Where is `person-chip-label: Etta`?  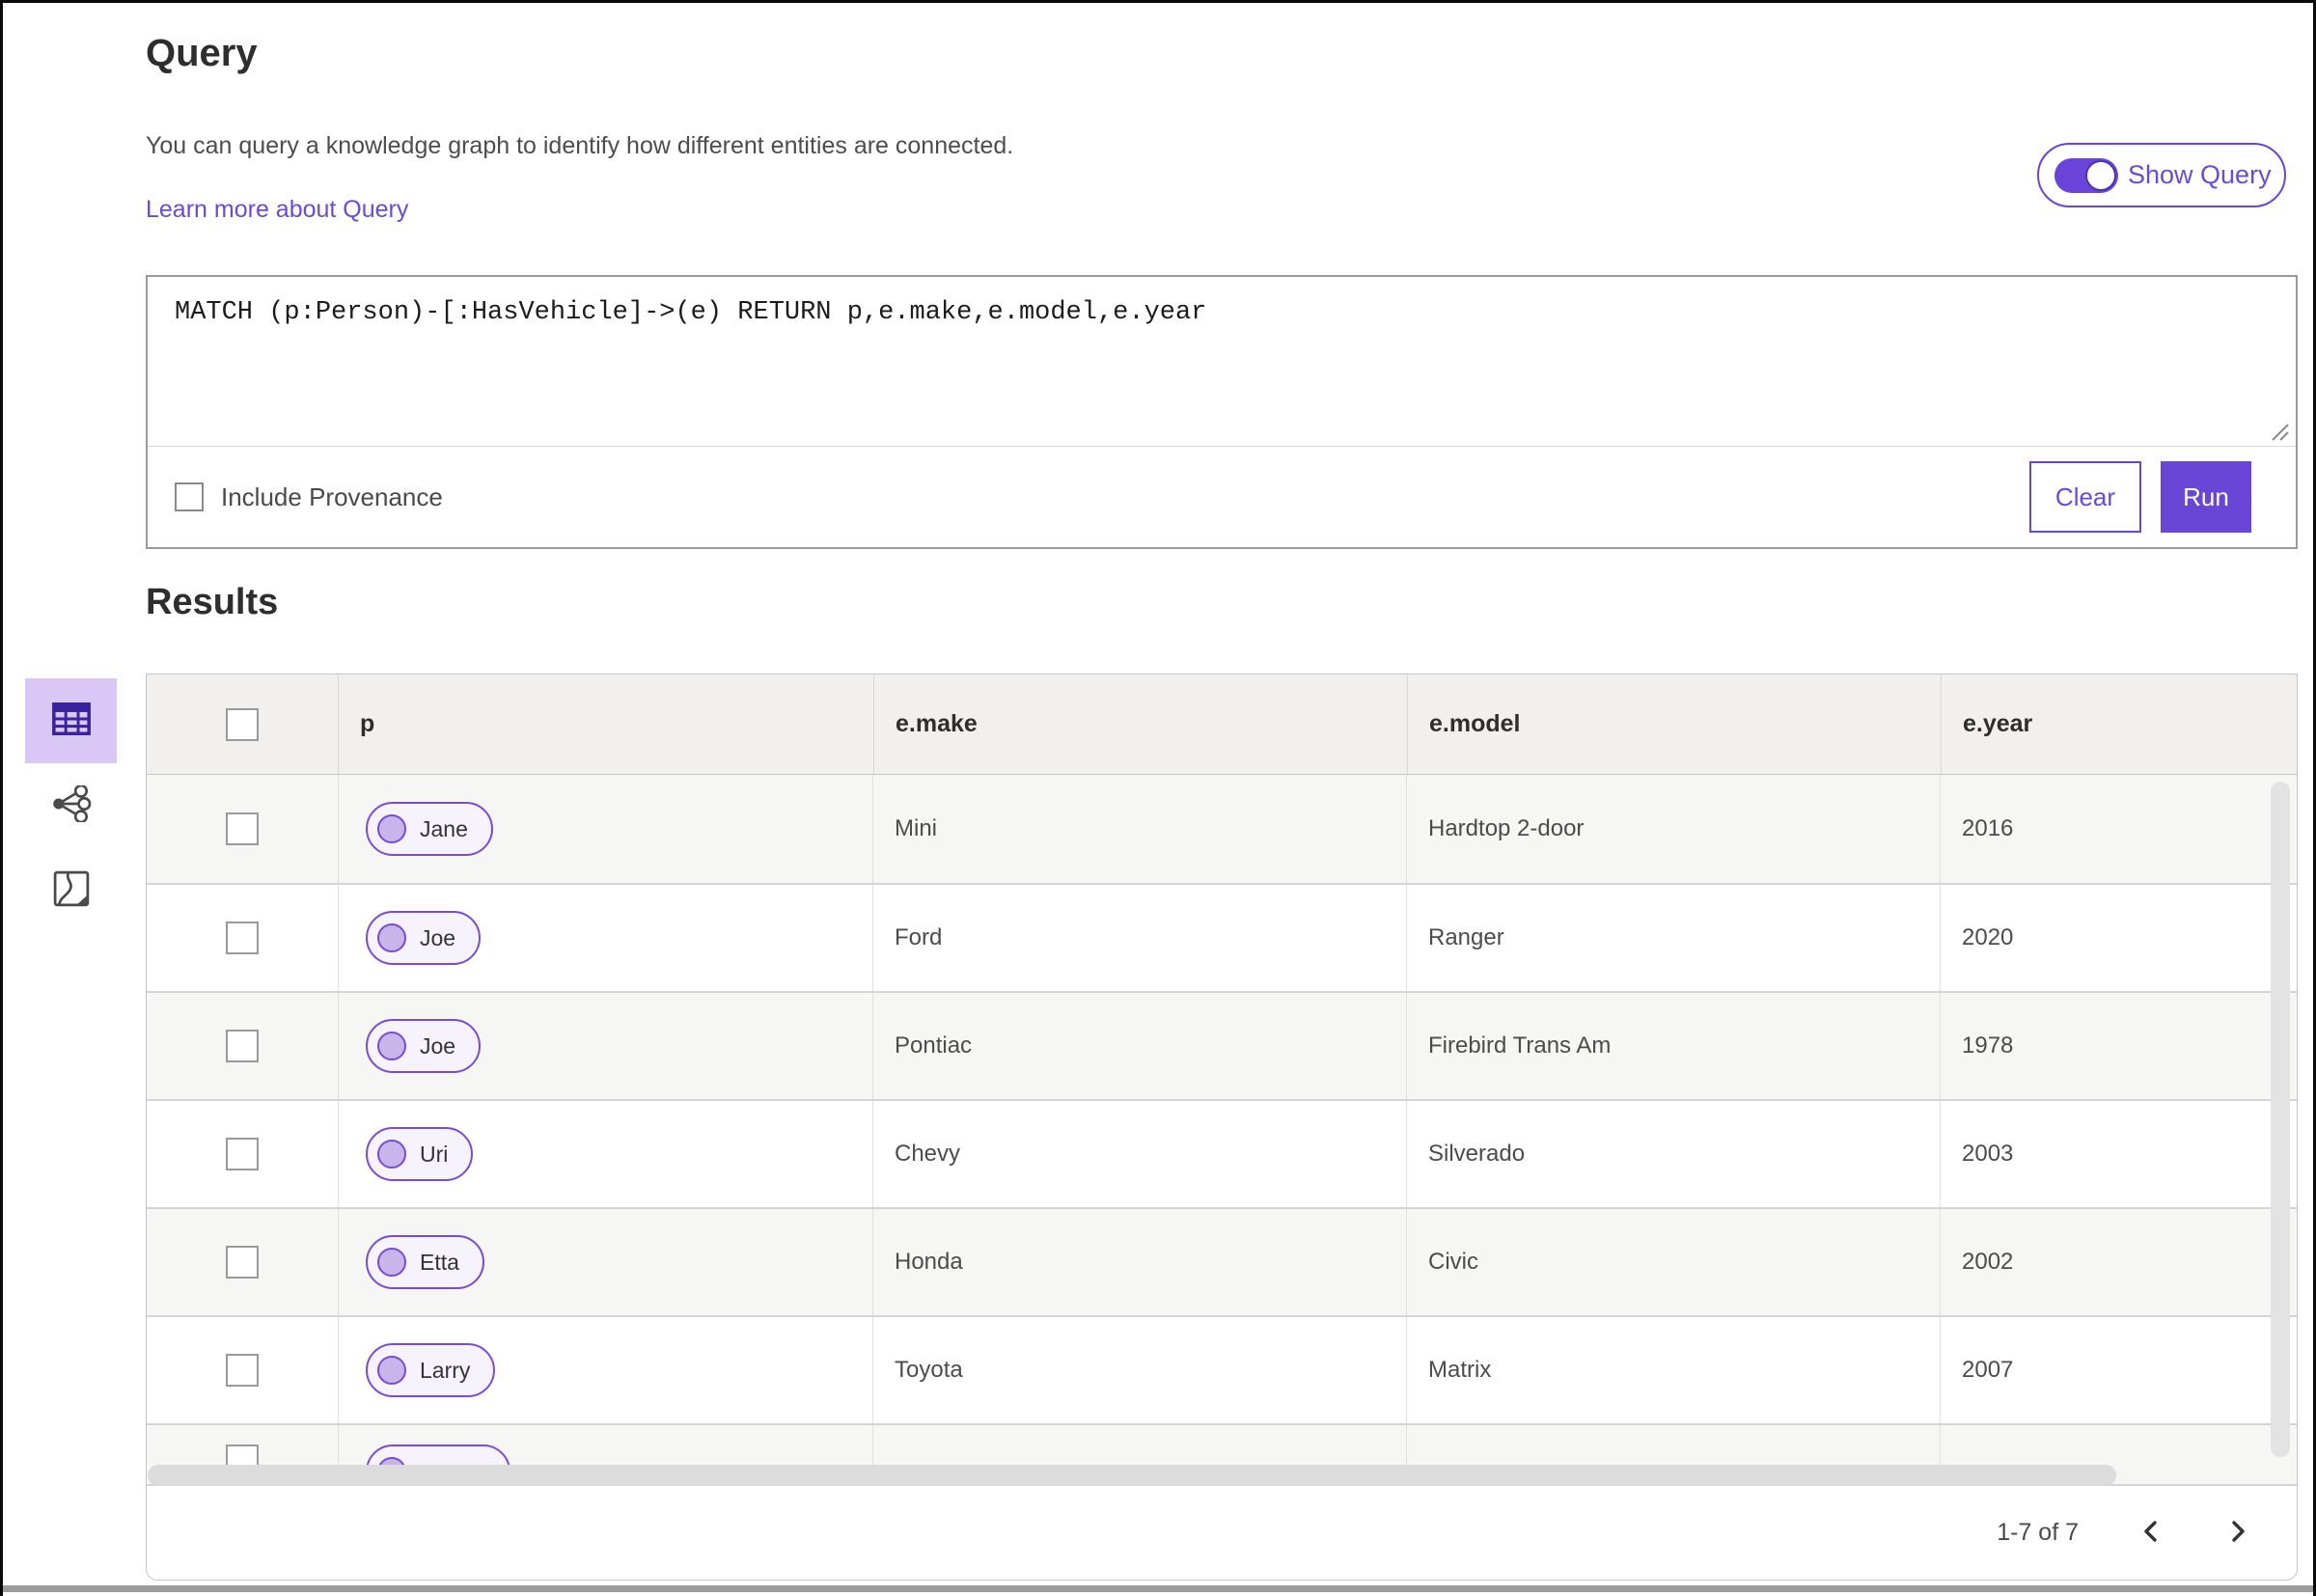
person-chip-label: Etta is located at coordinates (439, 1262).